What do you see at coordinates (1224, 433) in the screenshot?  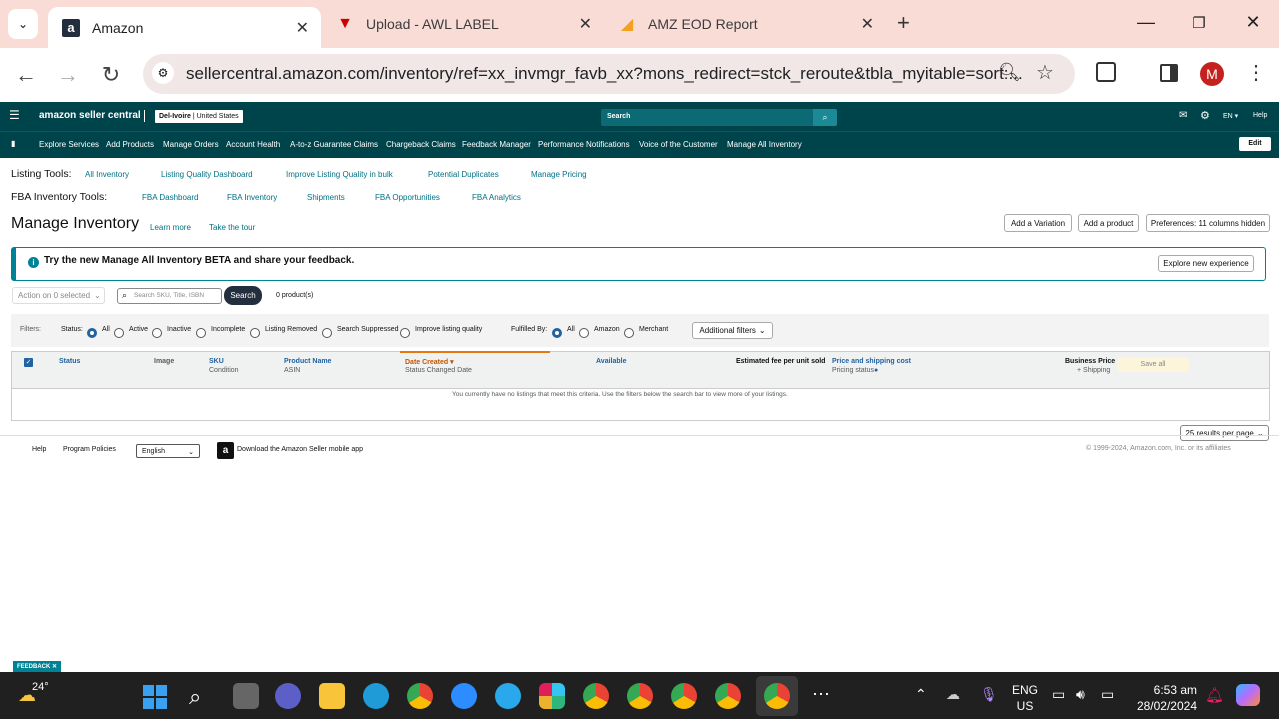 I see `results-per-page-select: 25 results per page ⌄` at bounding box center [1224, 433].